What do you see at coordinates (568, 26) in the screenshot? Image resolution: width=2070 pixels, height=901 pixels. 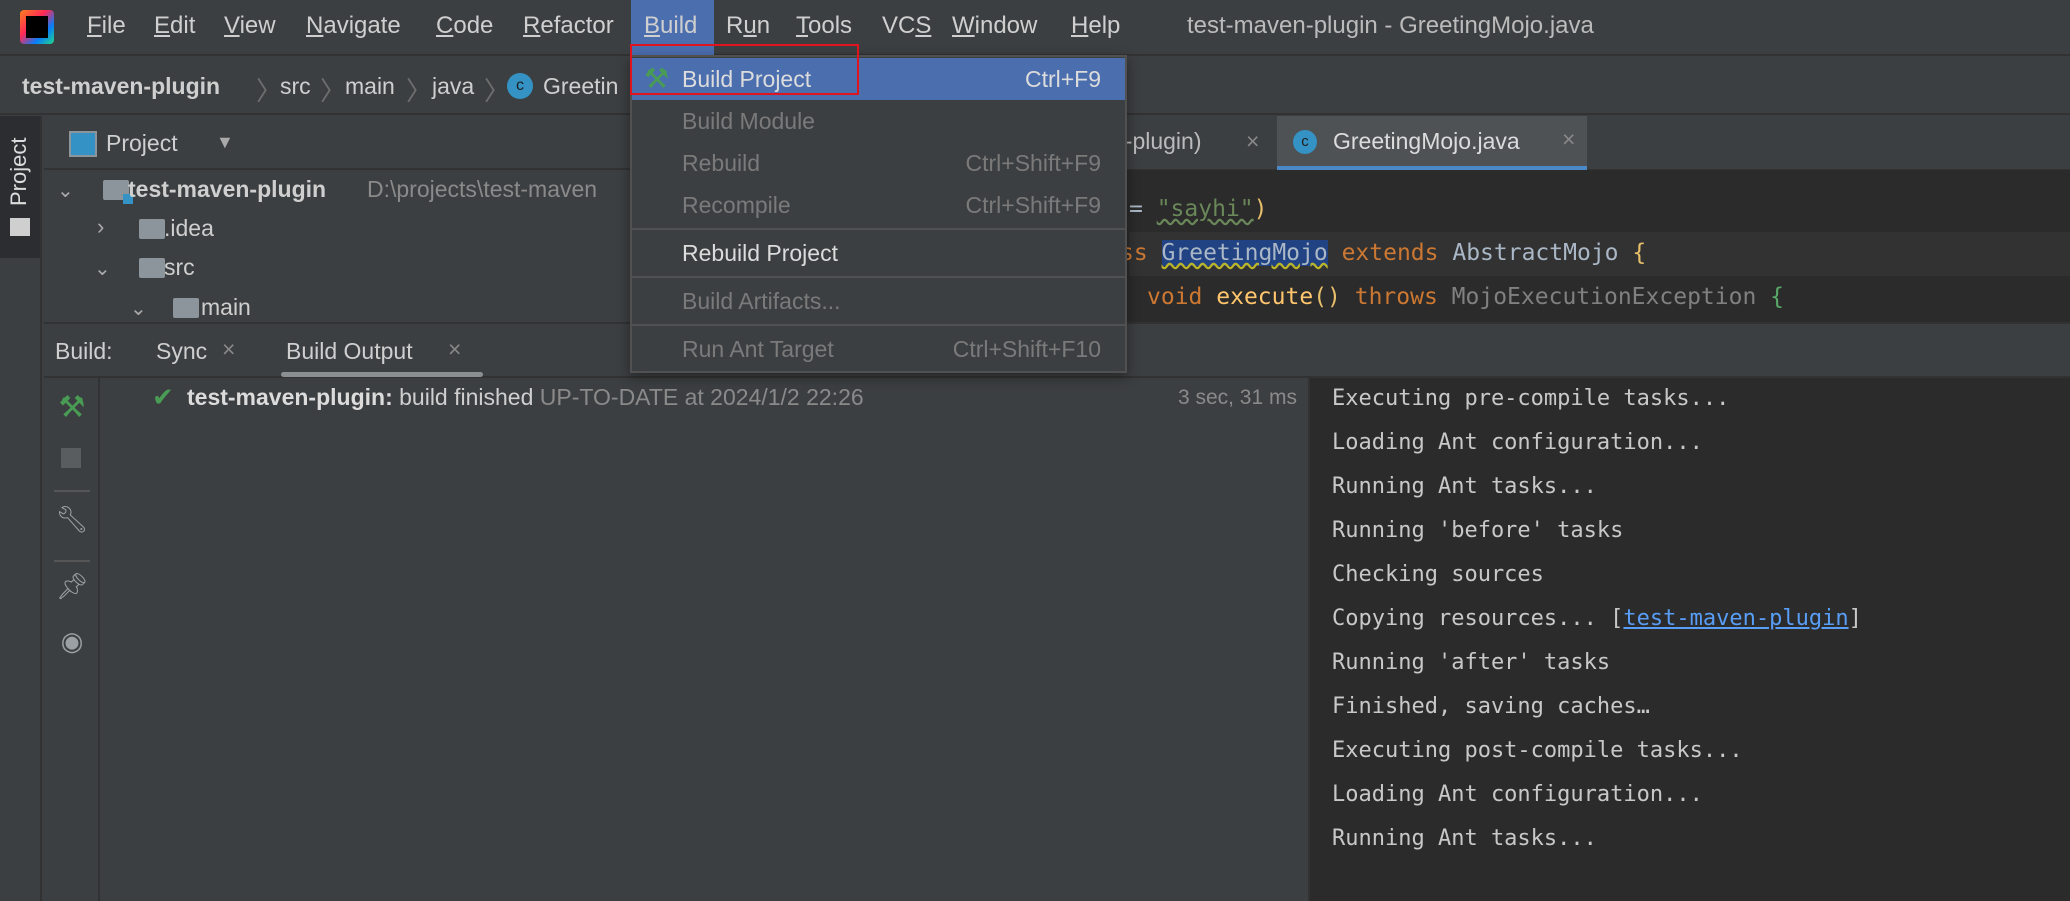 I see `menu-refactor: Refactor` at bounding box center [568, 26].